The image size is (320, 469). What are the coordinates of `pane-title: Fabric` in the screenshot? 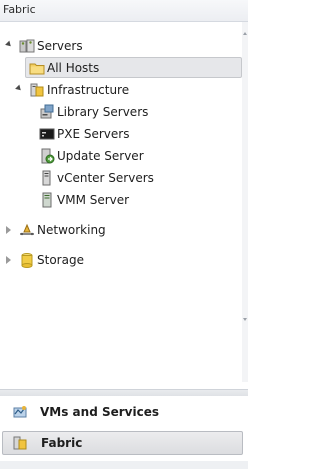 It's located at (19, 9).